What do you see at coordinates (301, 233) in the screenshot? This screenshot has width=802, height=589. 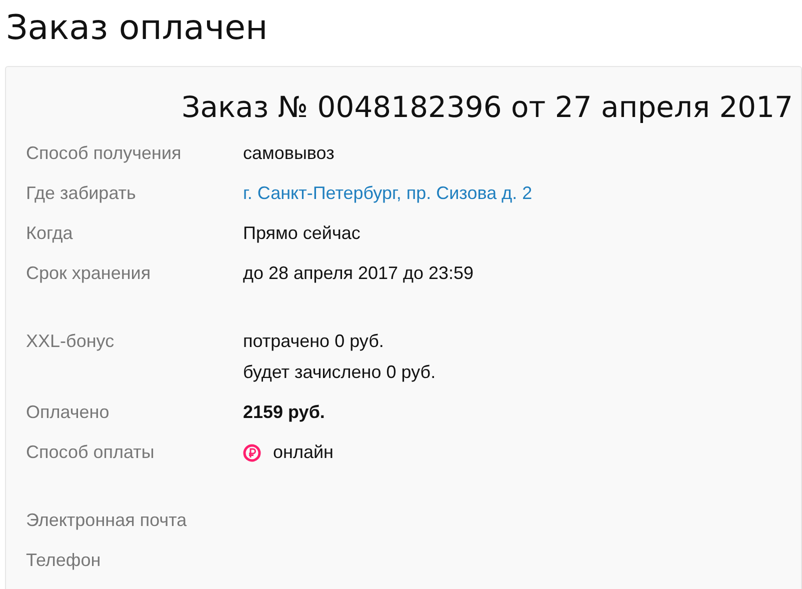 I see `field-value: Прямо сейчас` at bounding box center [301, 233].